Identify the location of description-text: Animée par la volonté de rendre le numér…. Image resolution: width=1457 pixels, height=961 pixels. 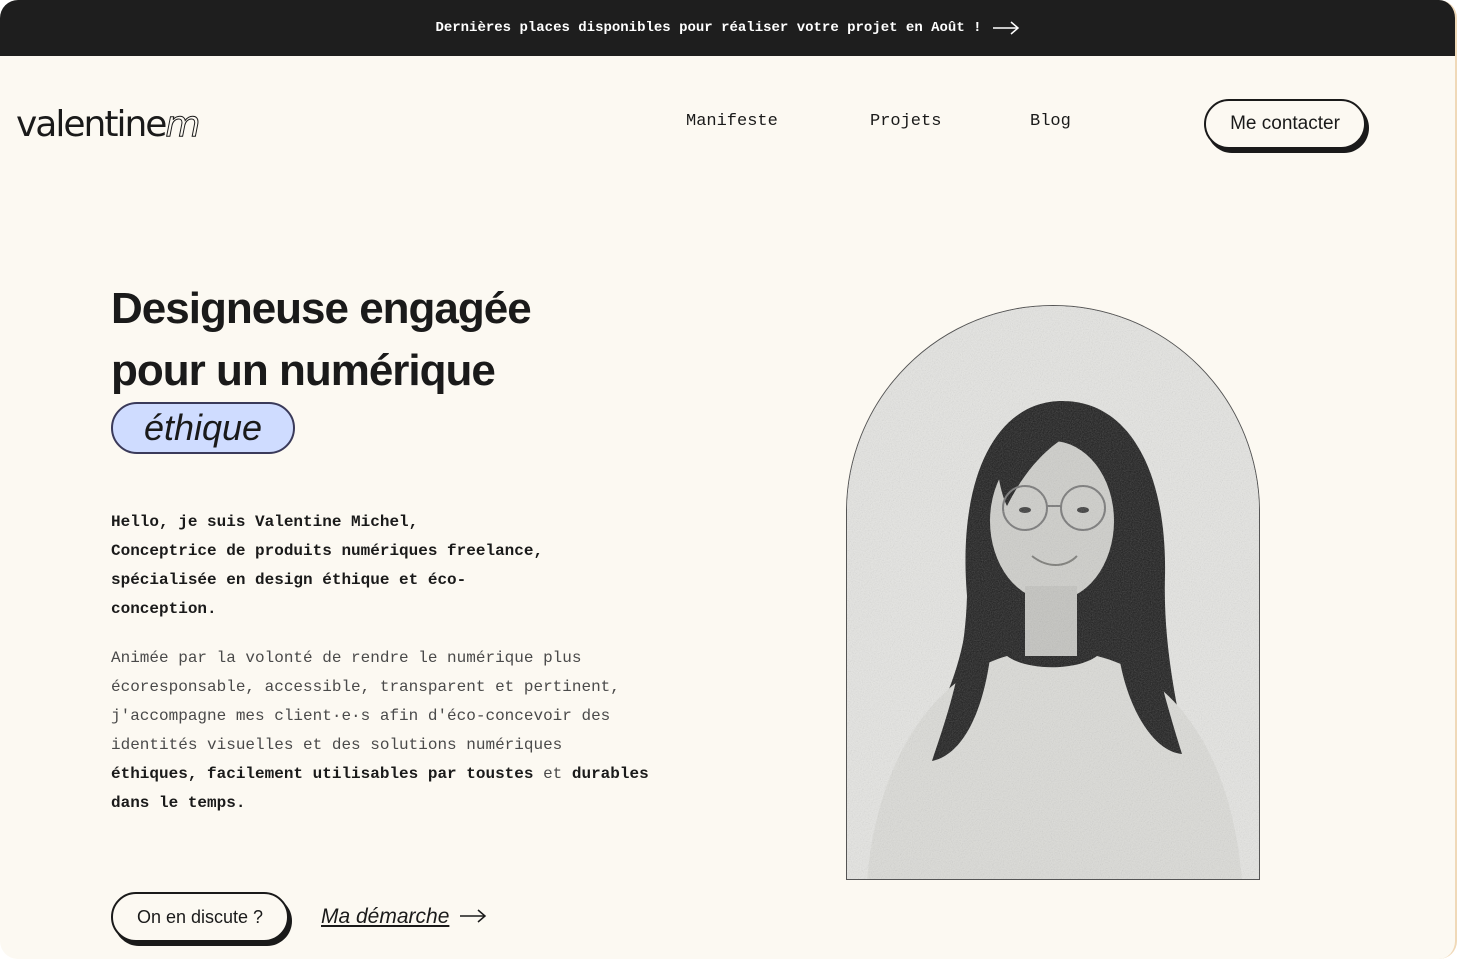
(383, 731).